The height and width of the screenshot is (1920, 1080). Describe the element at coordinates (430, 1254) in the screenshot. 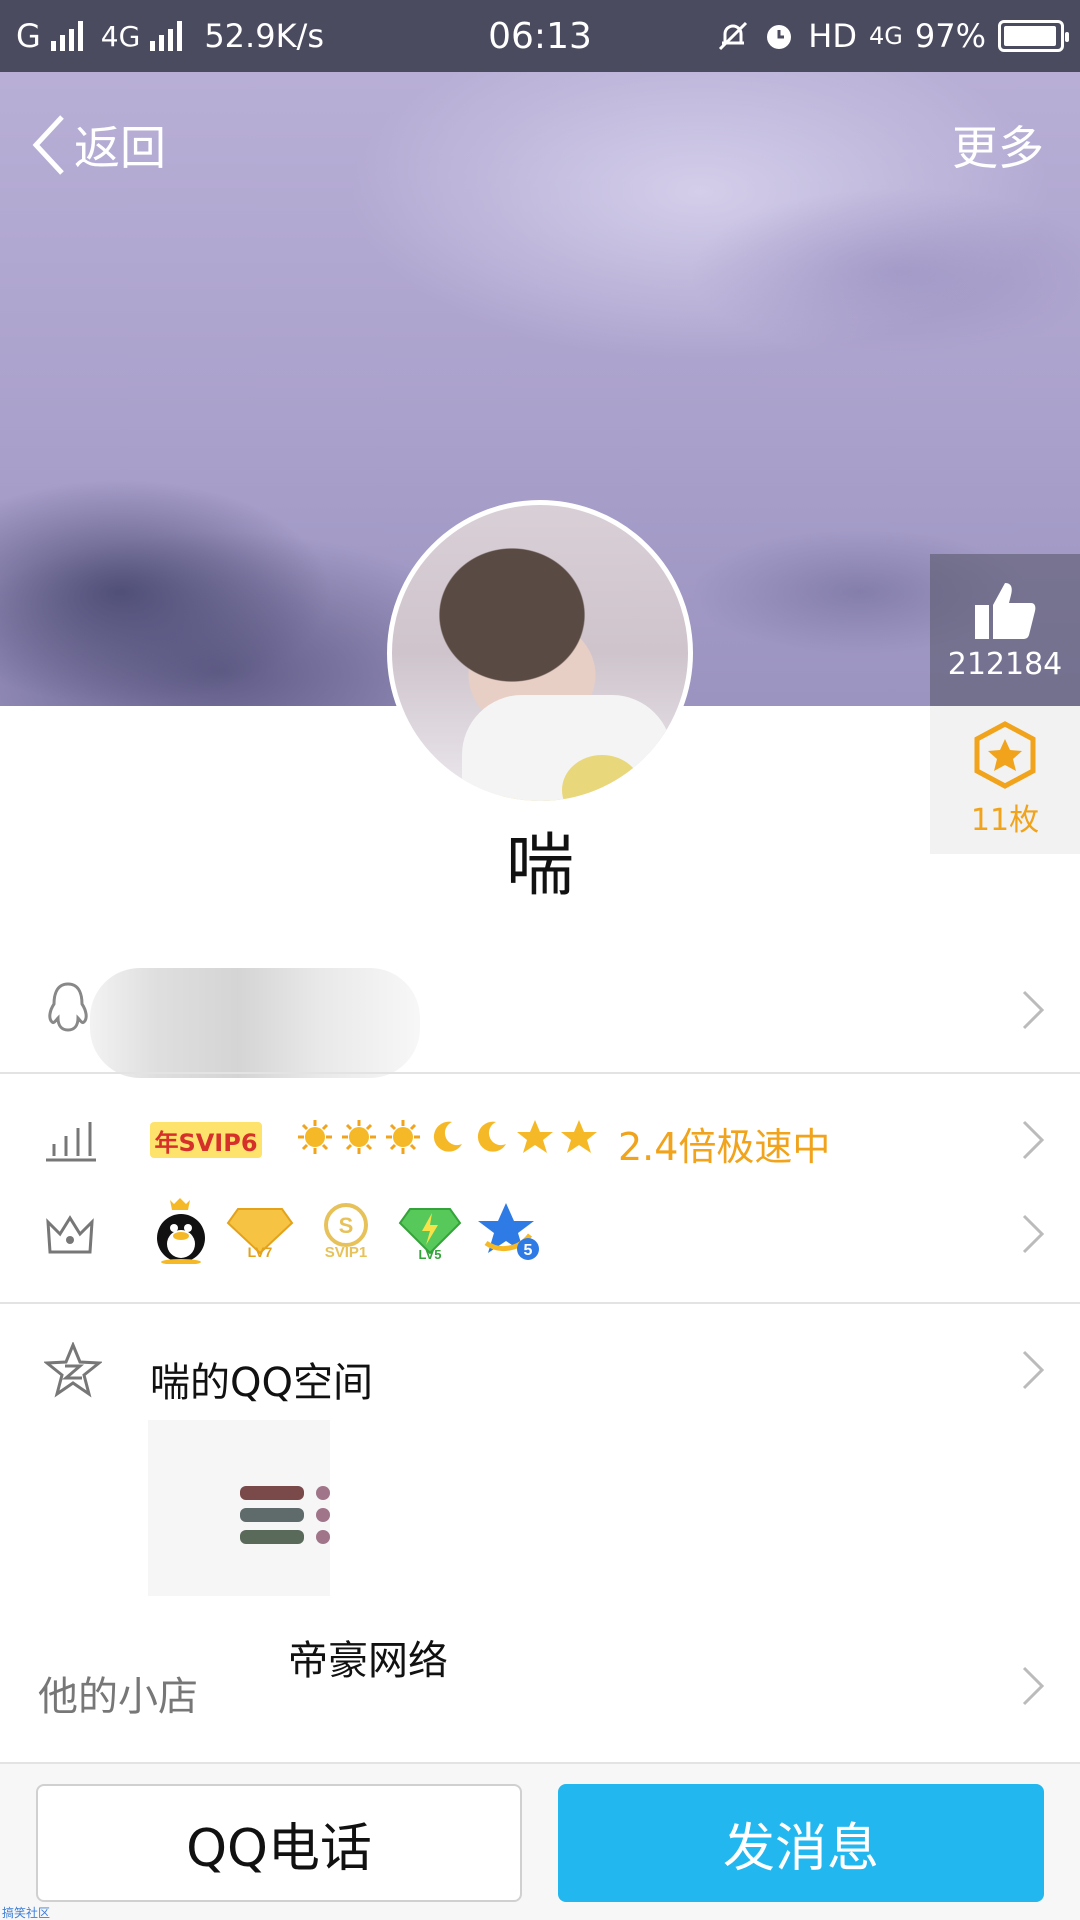

I see `svg-text: LV5` at that location.